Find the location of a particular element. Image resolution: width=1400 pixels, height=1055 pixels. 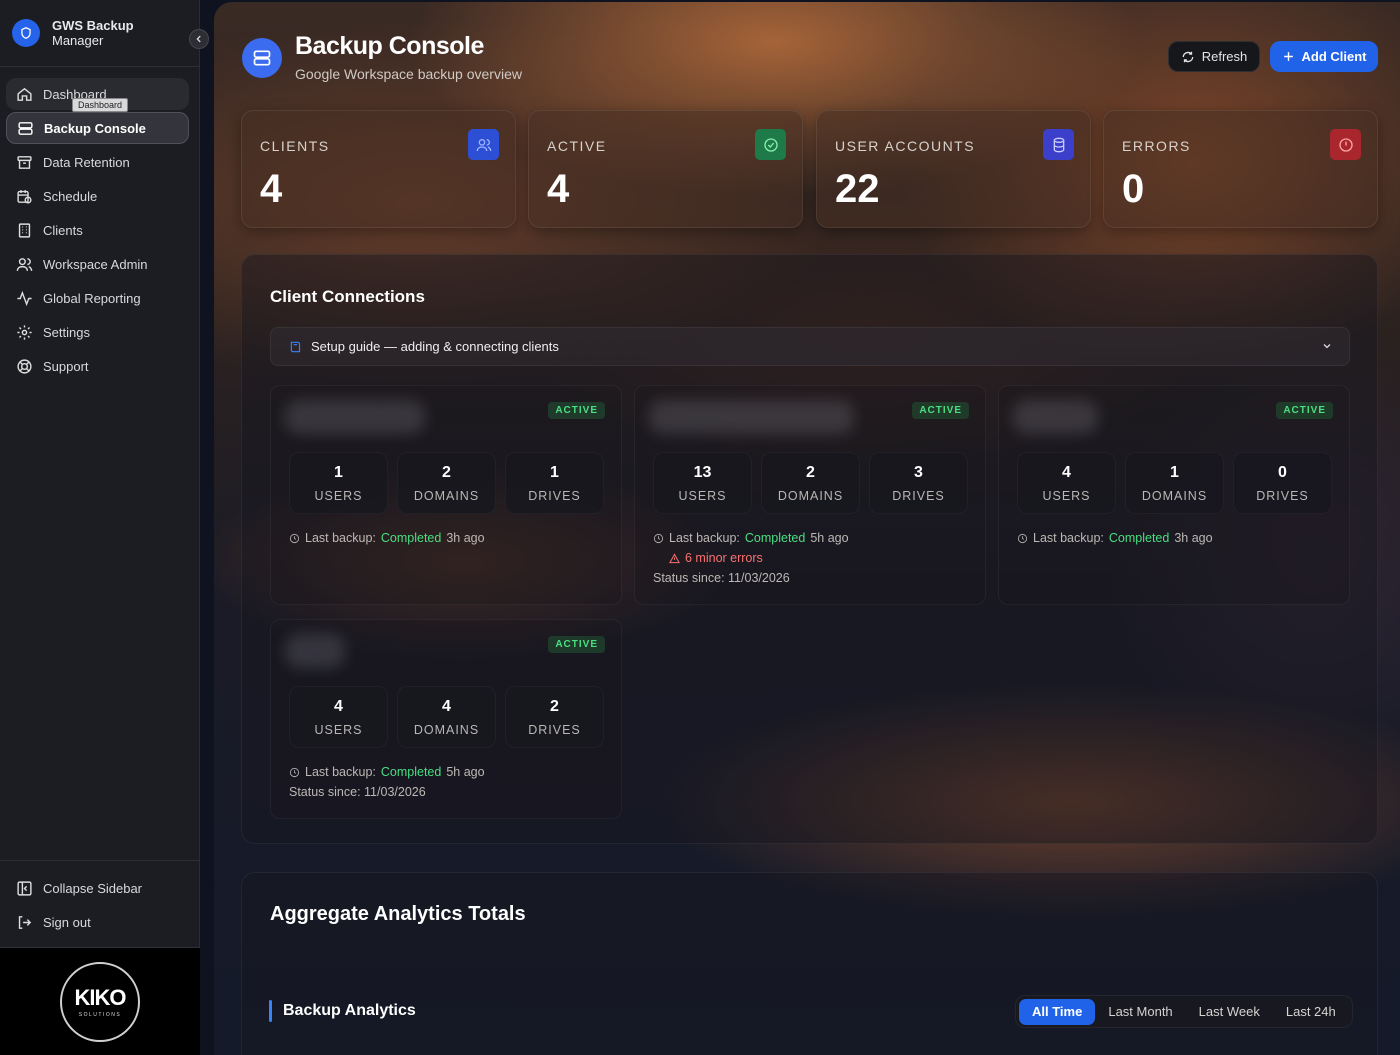

users-metric: 4 USERS is located at coordinates (1066, 483).